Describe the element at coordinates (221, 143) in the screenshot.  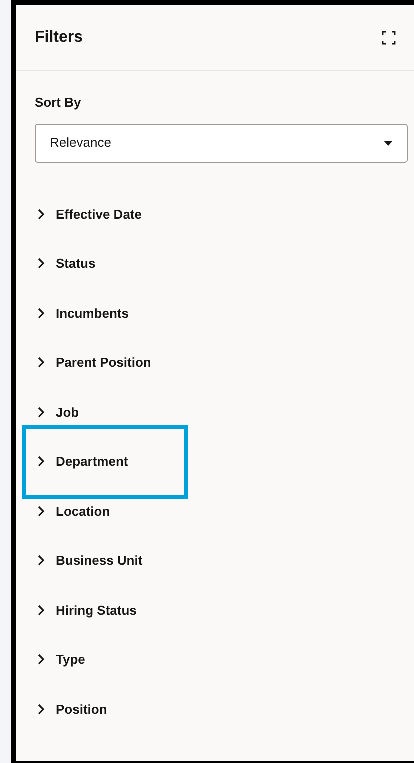
I see `sort-dropdown: Relevance` at that location.